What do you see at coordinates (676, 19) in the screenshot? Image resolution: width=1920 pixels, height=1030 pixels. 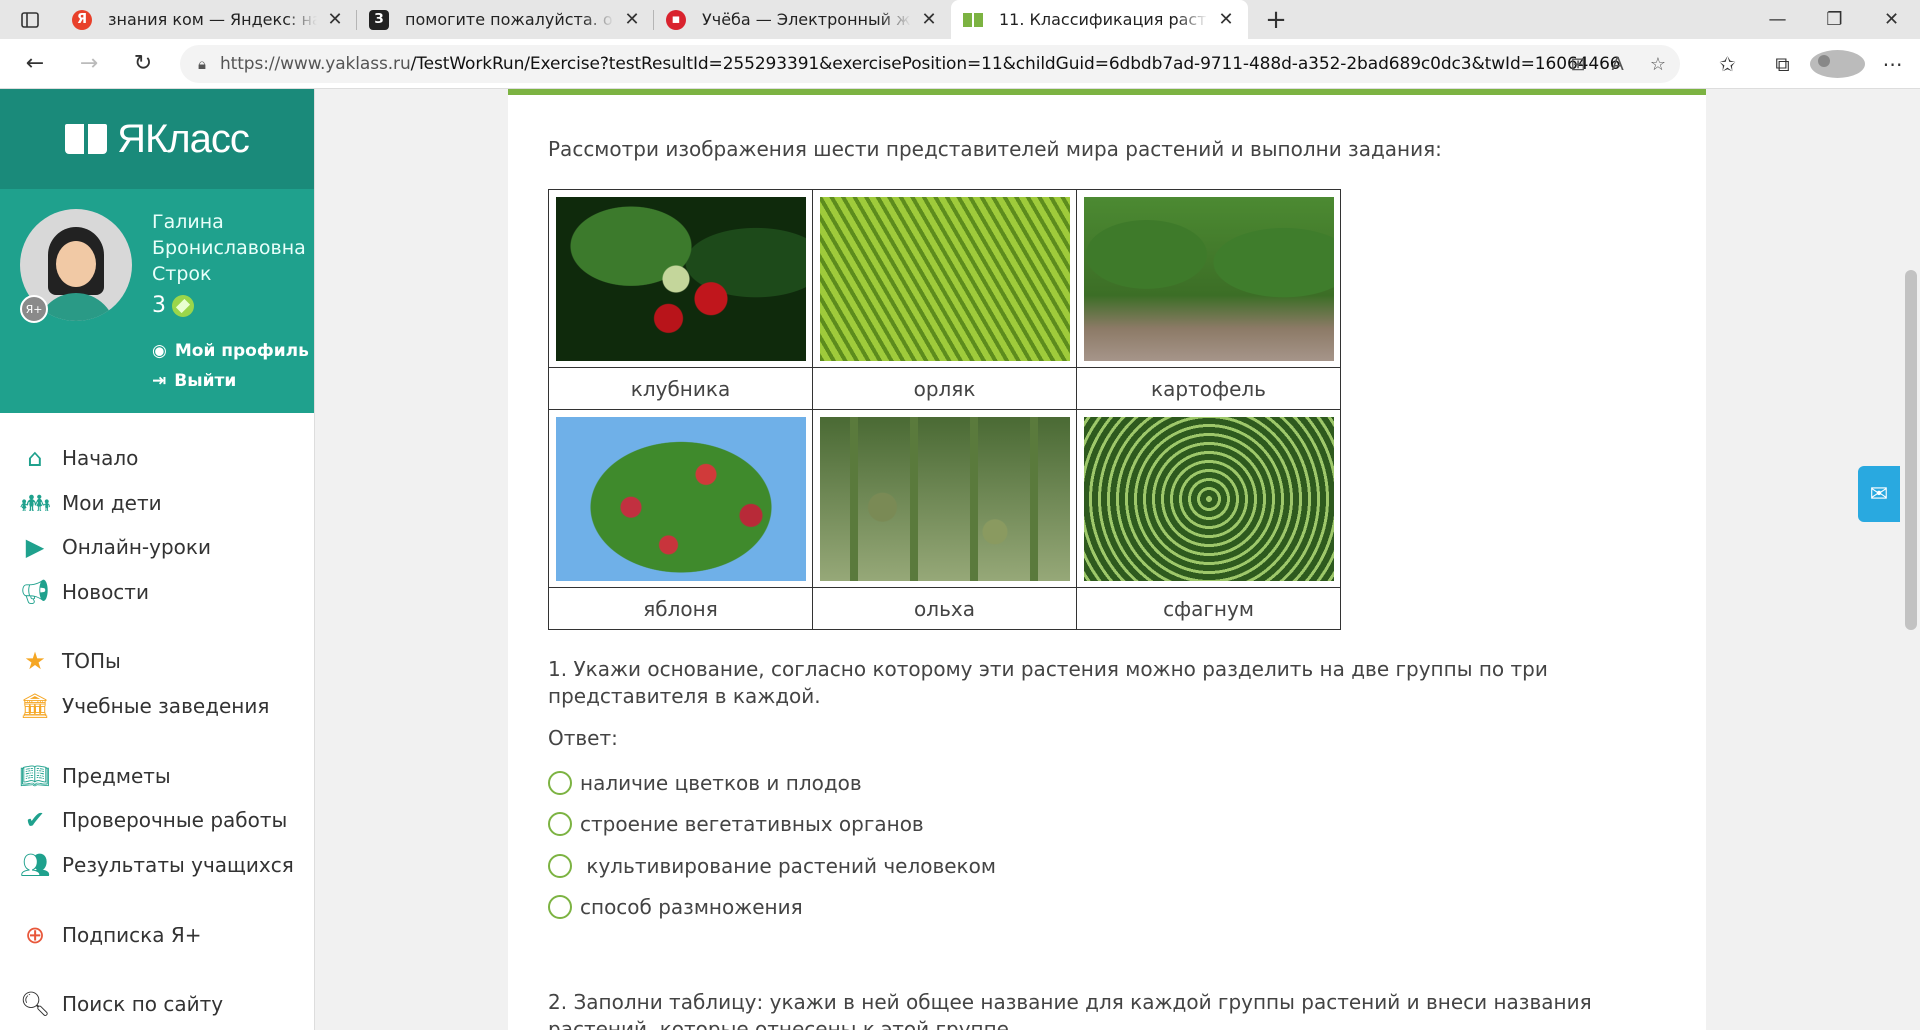 I see `journal-favicon-icon: ▪` at bounding box center [676, 19].